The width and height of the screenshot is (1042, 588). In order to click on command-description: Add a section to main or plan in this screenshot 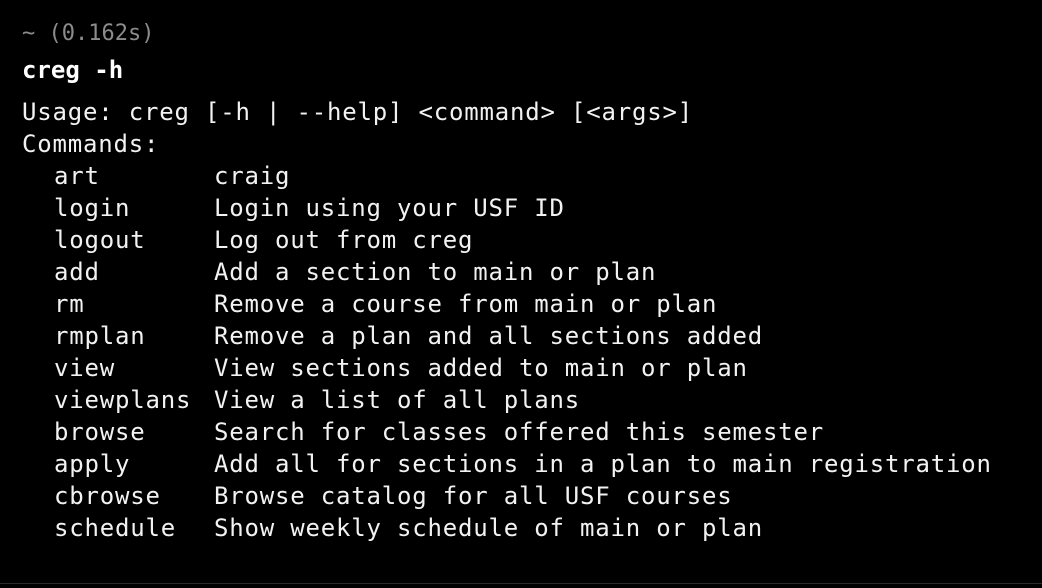, I will do `click(435, 272)`.